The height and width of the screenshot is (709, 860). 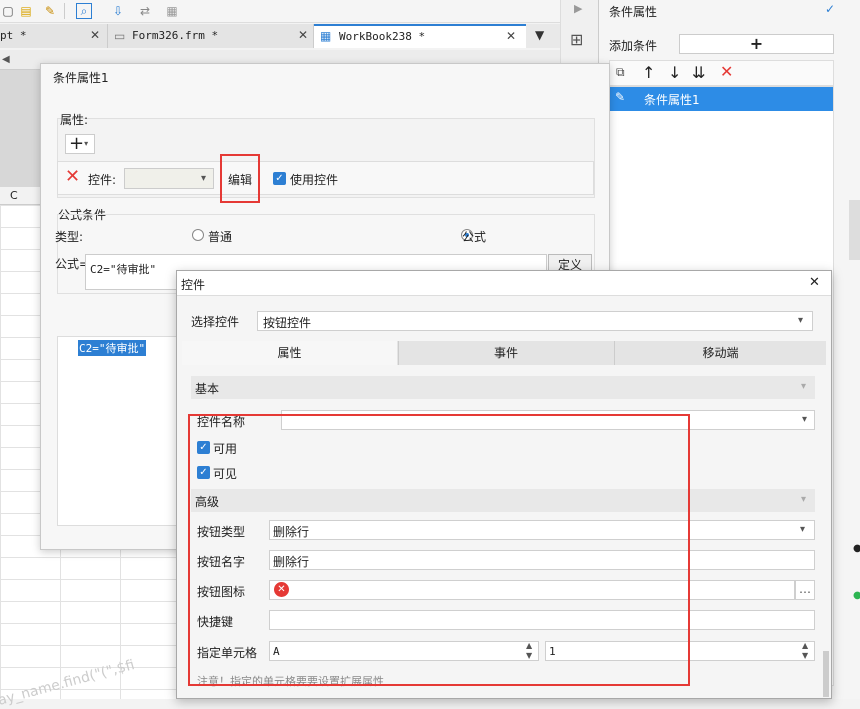 I want to click on expand-icon: ▶, so click(x=578, y=8).